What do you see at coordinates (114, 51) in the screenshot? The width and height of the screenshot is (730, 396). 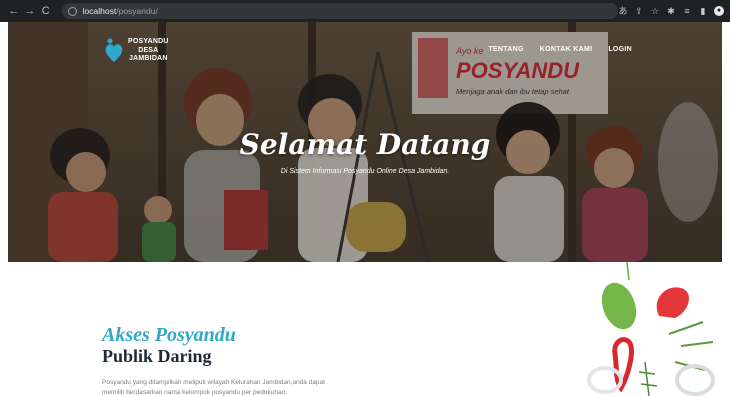 I see `heart-hands-icon` at bounding box center [114, 51].